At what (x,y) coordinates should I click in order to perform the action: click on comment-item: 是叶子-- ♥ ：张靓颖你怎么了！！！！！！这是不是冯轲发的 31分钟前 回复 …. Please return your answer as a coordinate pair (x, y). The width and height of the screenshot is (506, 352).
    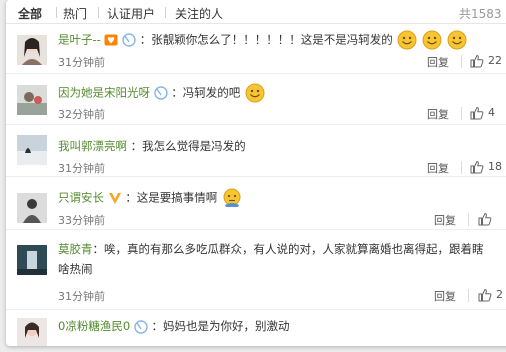
    Looking at the image, I should click on (256, 49).